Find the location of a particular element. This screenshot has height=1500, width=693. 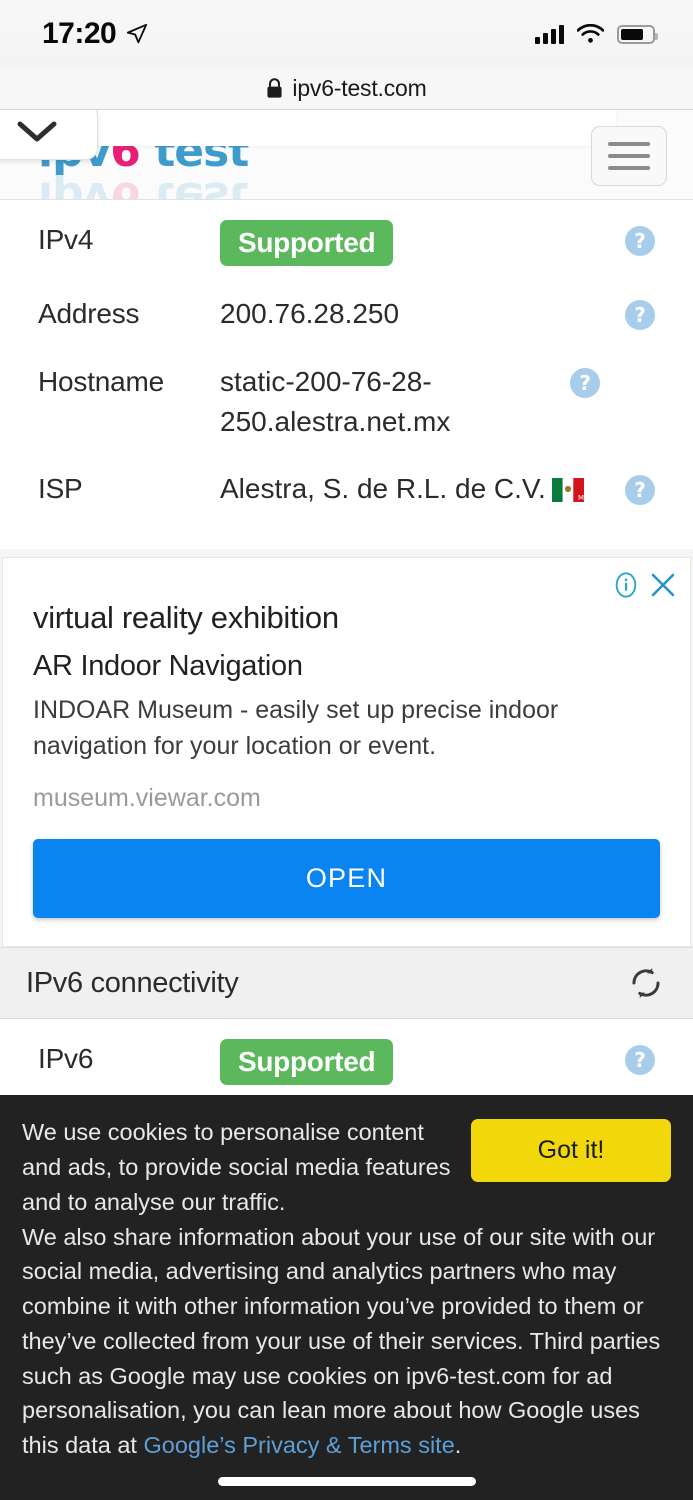

status-bar-left: 17:20 is located at coordinates (95, 34).